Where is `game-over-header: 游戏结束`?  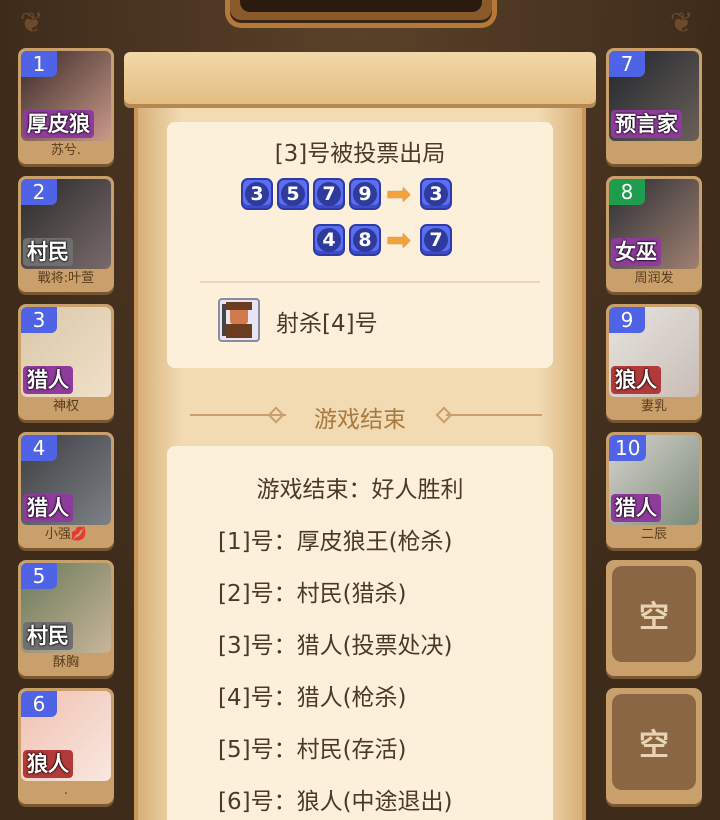
game-over-header: 游戏结束 is located at coordinates (360, 420).